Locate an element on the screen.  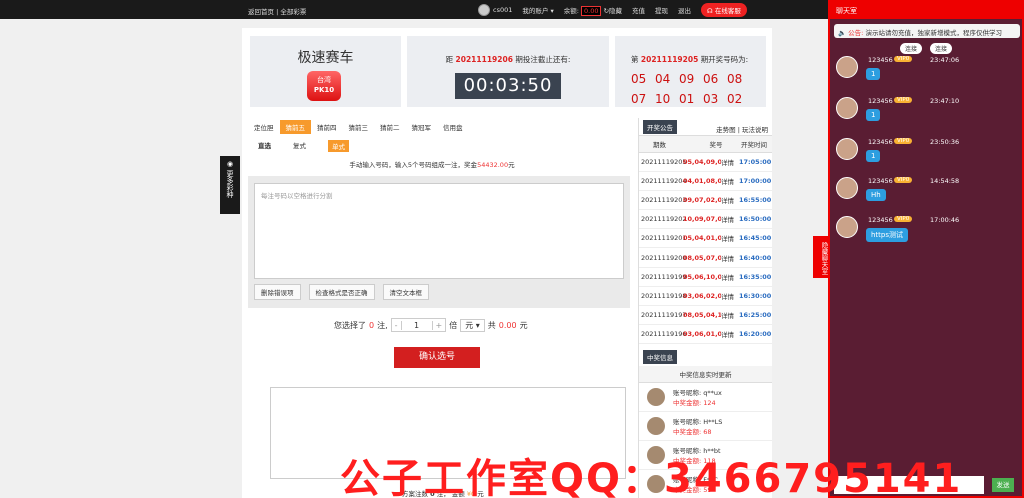
history-table-header: 期数 奖号 开奖时间 is located at coordinates (705, 144).